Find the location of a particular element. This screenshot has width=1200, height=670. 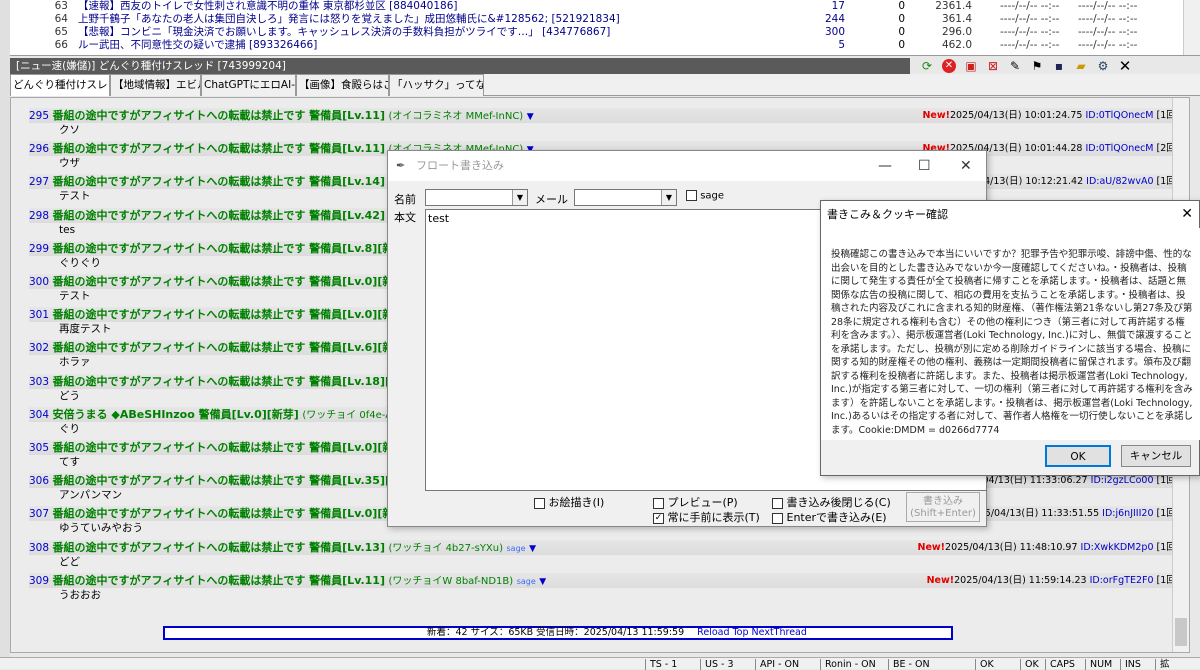

folder-icon: ▰ is located at coordinates (1081, 66).